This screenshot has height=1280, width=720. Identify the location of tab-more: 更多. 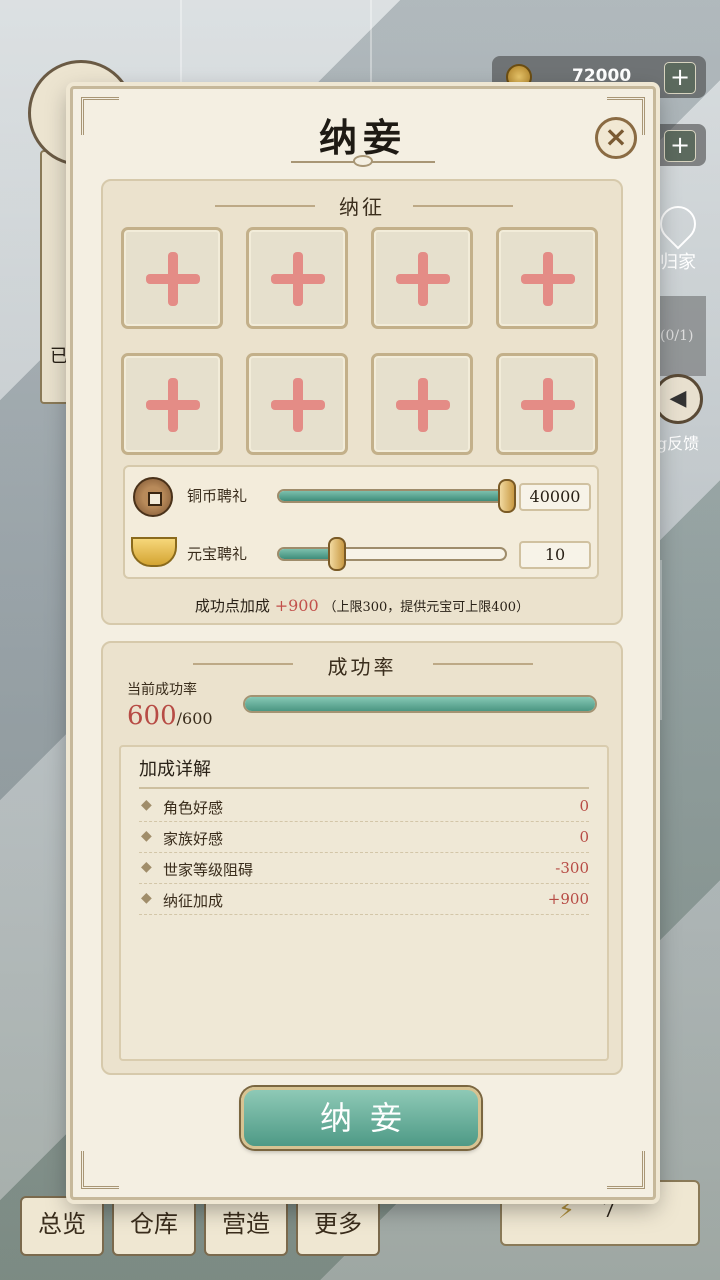
(338, 1226).